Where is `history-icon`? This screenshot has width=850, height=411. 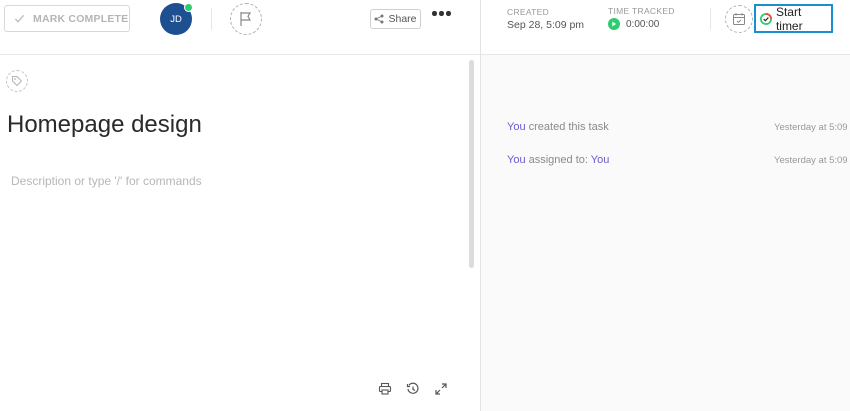 history-icon is located at coordinates (413, 389).